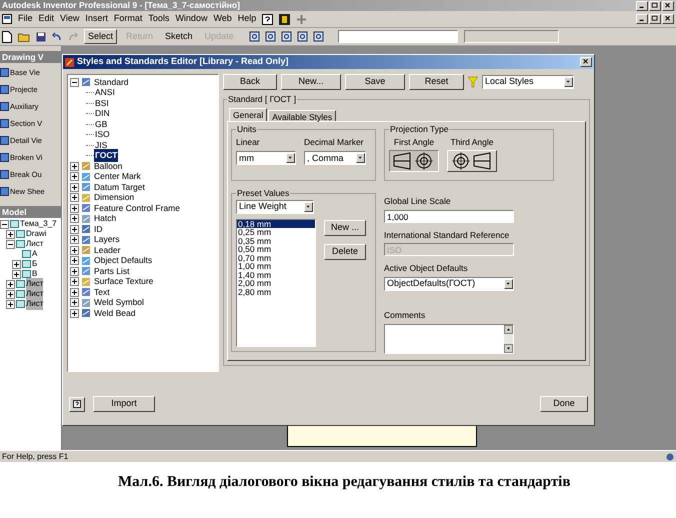  I want to click on tree-item: Balloon, so click(108, 166).